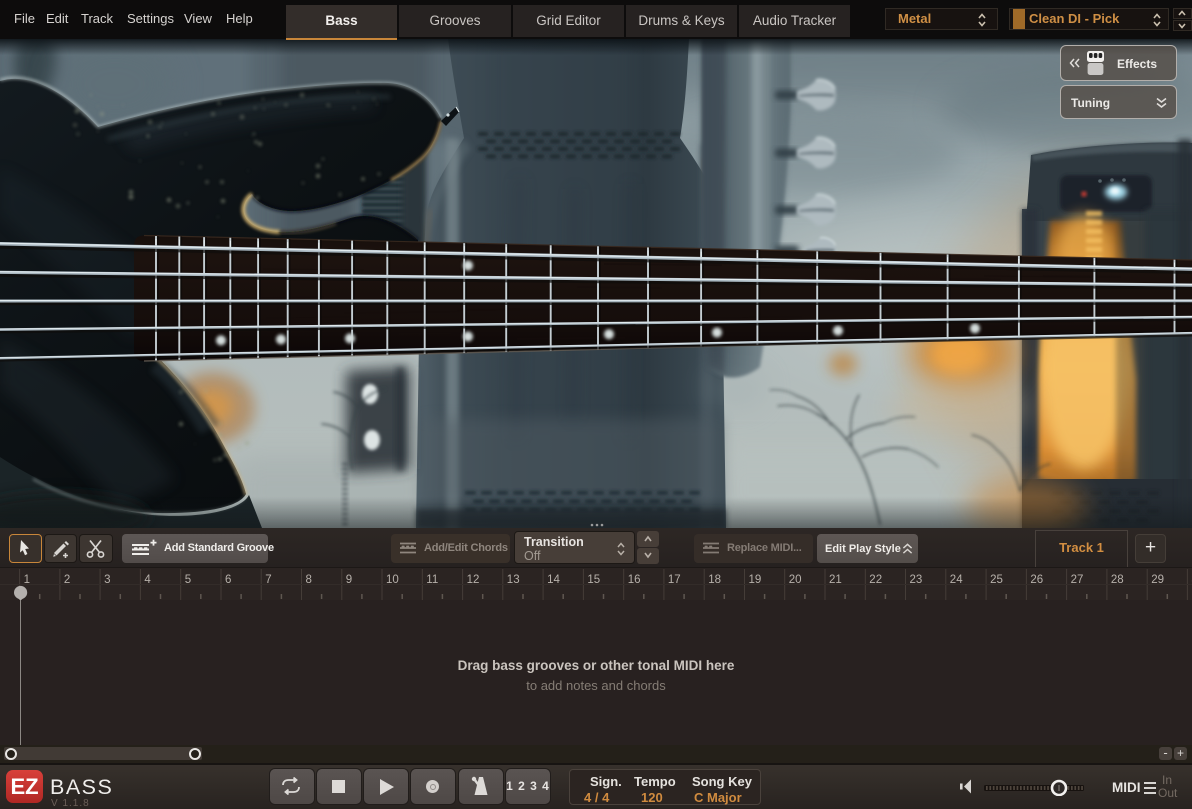 The image size is (1192, 809). Describe the element at coordinates (147, 580) in the screenshot. I see `svg-text: 4` at that location.